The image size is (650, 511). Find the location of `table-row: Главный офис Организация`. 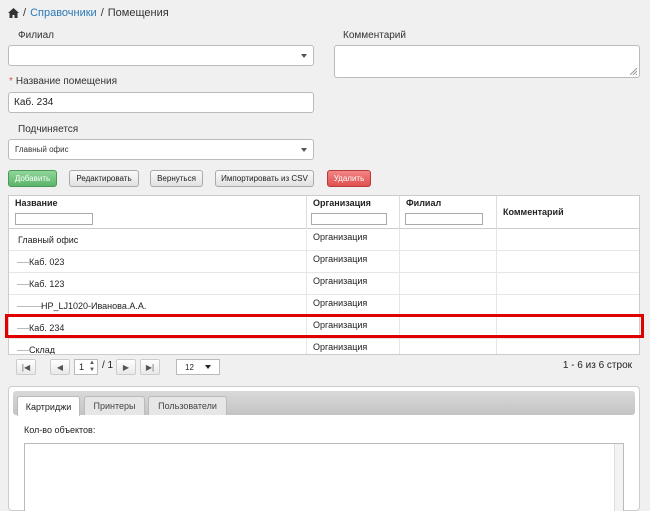

table-row: Главный офис Организация is located at coordinates (324, 240).